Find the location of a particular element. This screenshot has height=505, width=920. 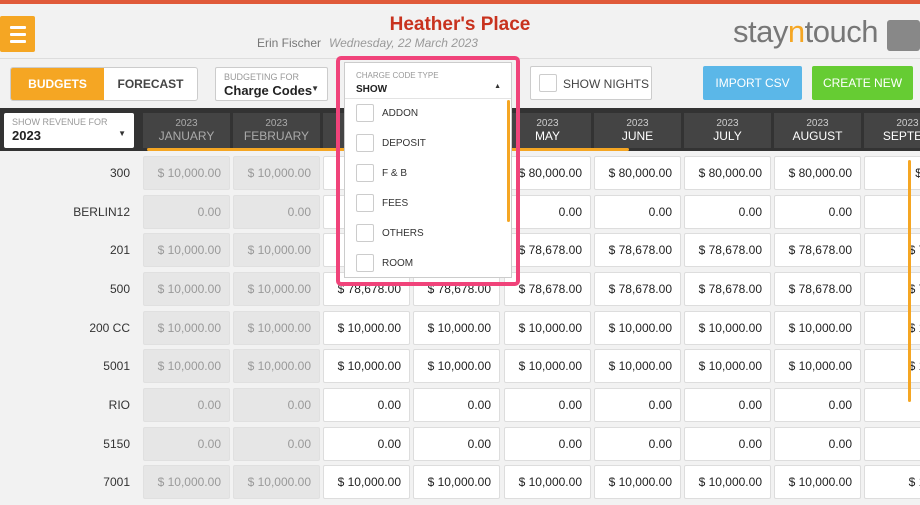

caret-up-icon: ▲ is located at coordinates (497, 86).